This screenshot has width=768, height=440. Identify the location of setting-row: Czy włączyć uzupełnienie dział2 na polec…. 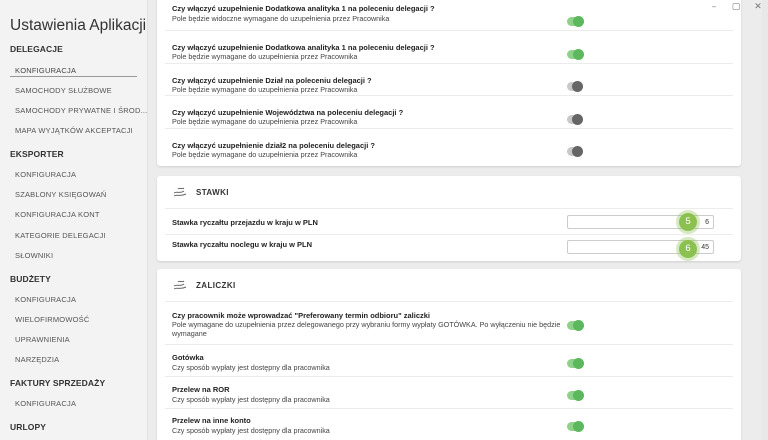
(449, 147).